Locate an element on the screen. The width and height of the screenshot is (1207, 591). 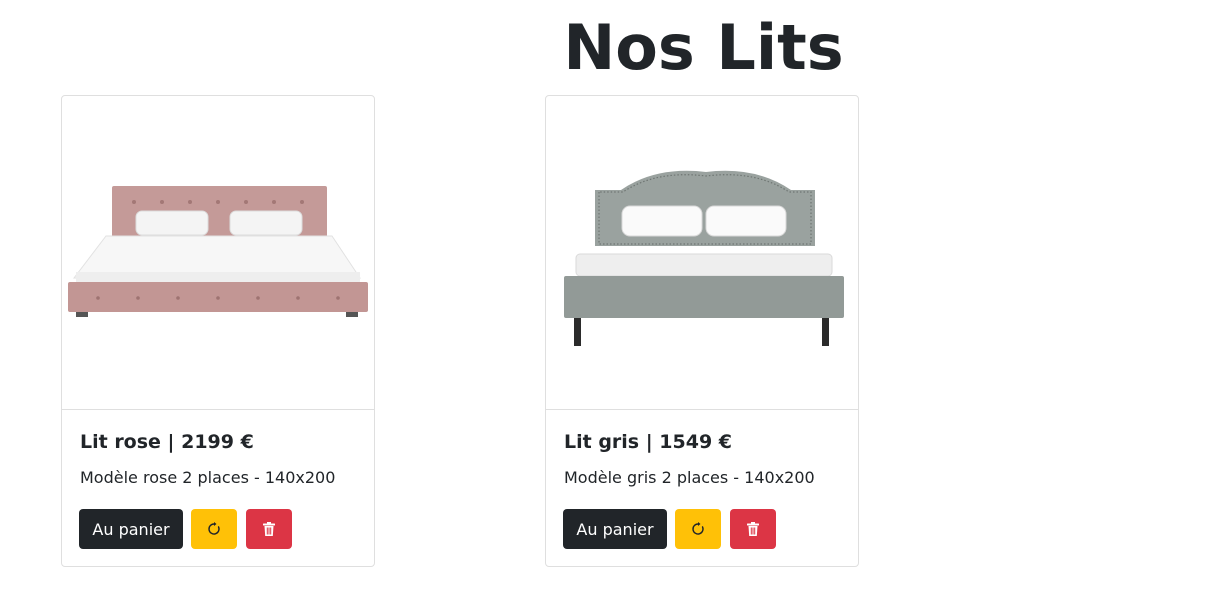
product-description: Modèle gris 2 places - 140x200 is located at coordinates (689, 477).